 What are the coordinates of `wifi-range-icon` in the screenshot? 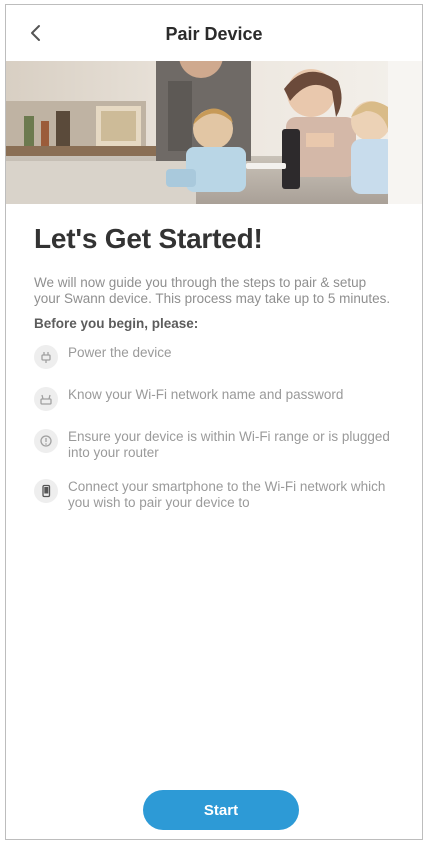 It's located at (46, 441).